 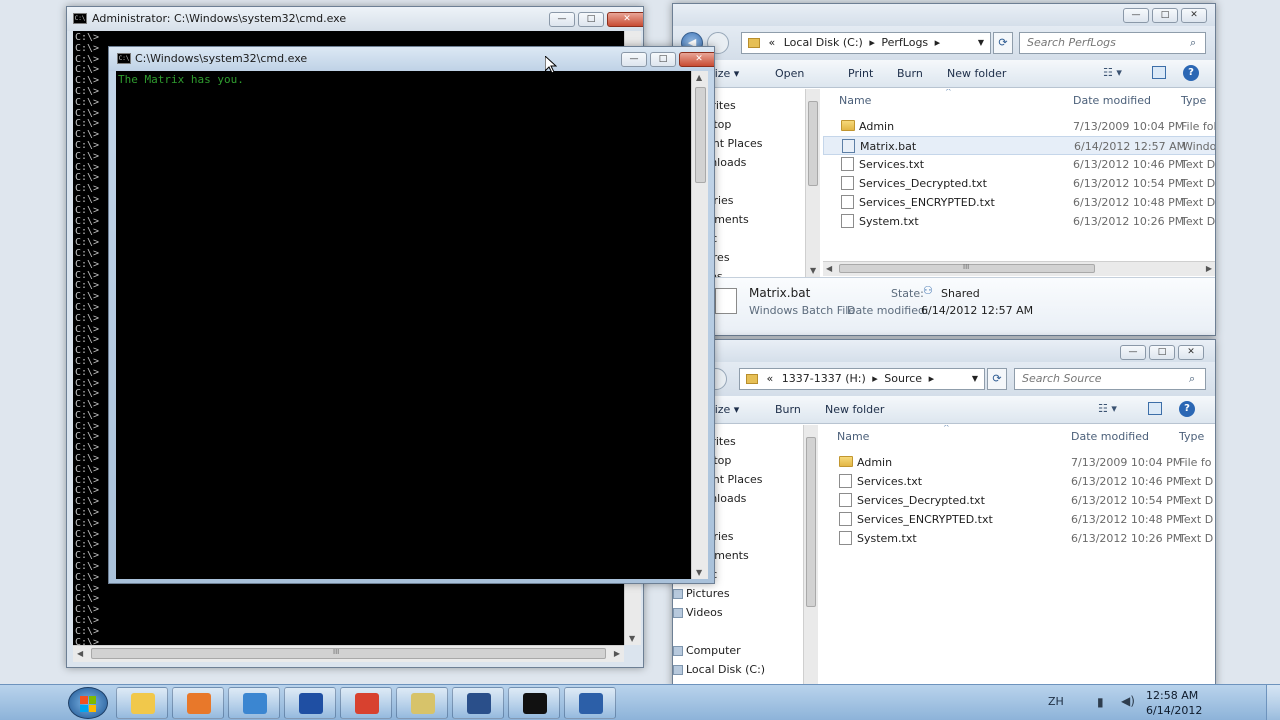 I want to click on title-bar: C:\ C:\Windows\system32\cmd.exe — □ ✕, so click(x=411, y=59).